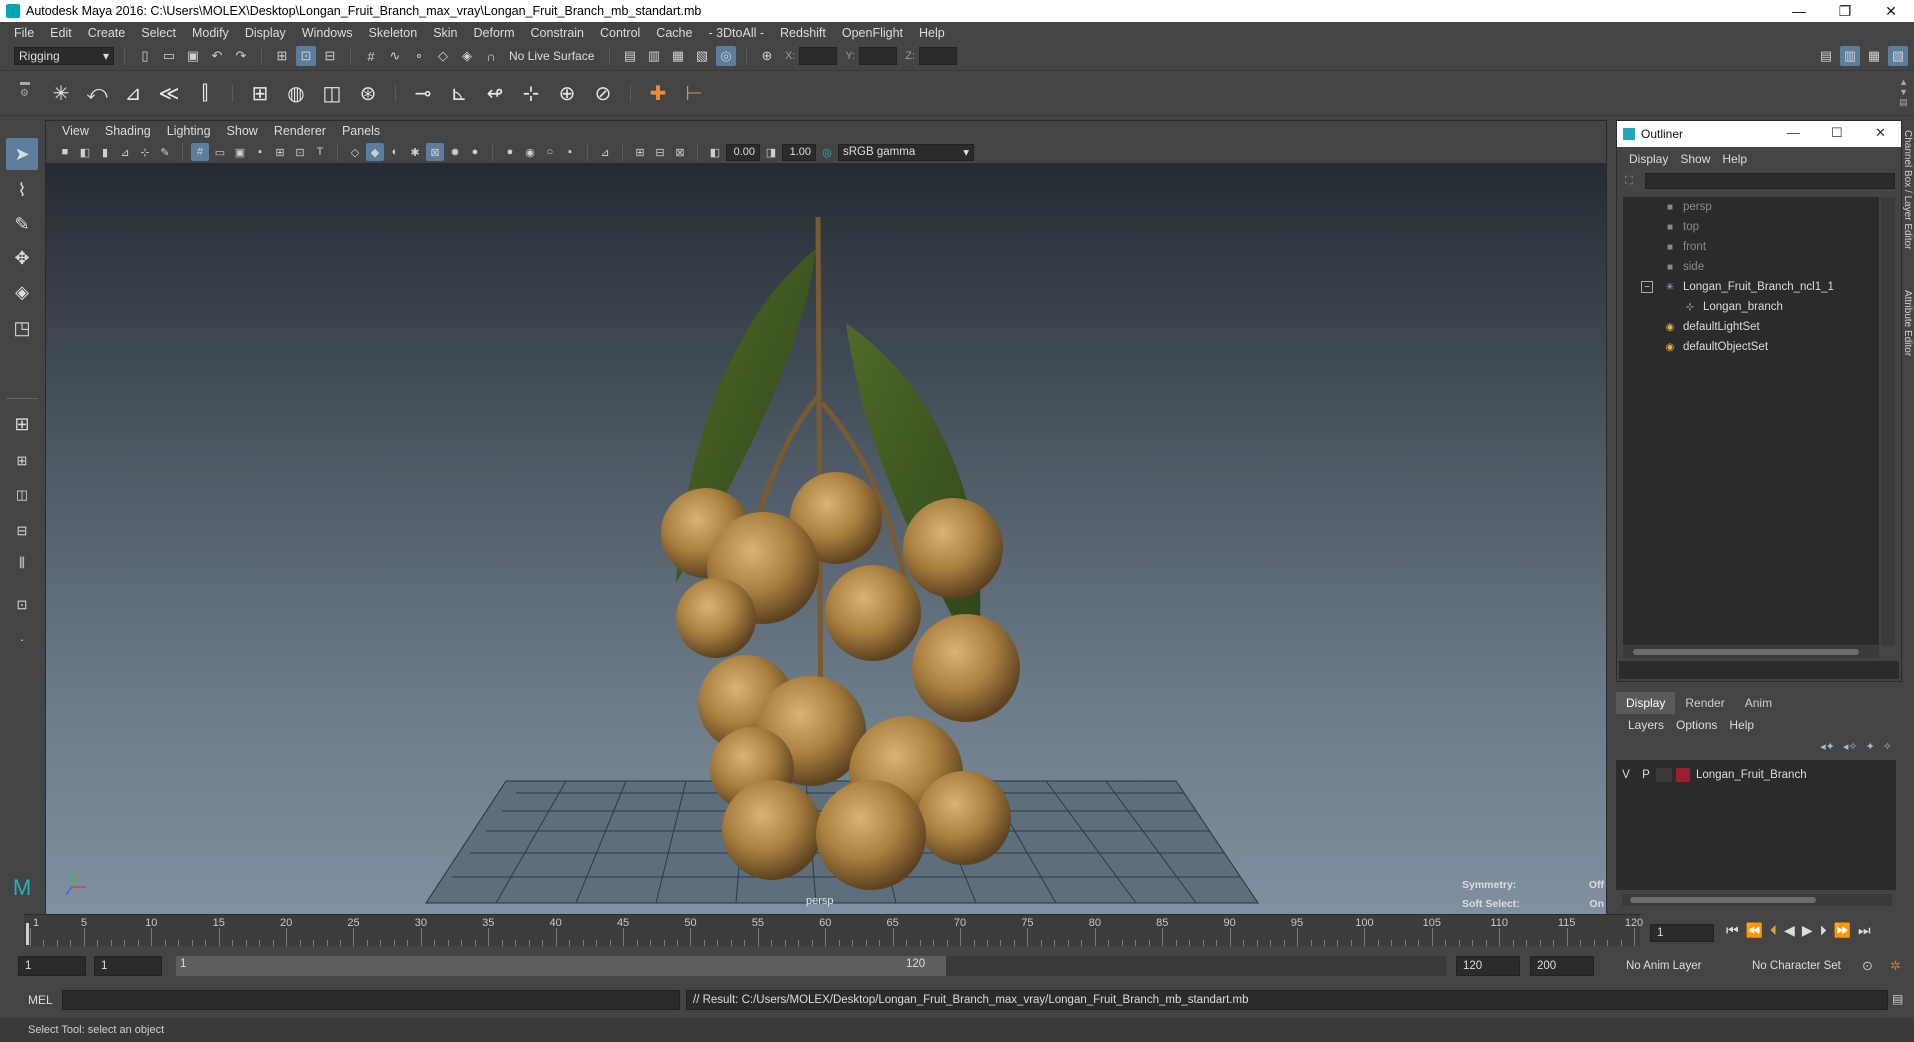 The image size is (1914, 1042). Describe the element at coordinates (52, 966) in the screenshot. I see `animation-start-field: 1` at that location.